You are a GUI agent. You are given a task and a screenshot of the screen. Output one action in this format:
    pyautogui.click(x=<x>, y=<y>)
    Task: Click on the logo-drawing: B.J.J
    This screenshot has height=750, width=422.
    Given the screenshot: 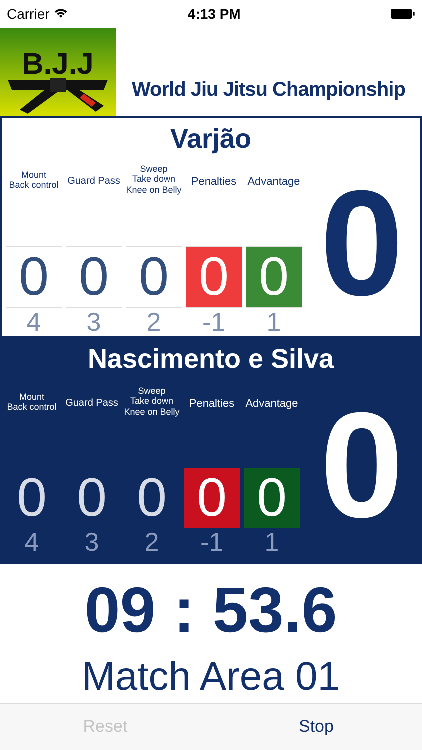 What is the action you would take?
    pyautogui.click(x=58, y=72)
    